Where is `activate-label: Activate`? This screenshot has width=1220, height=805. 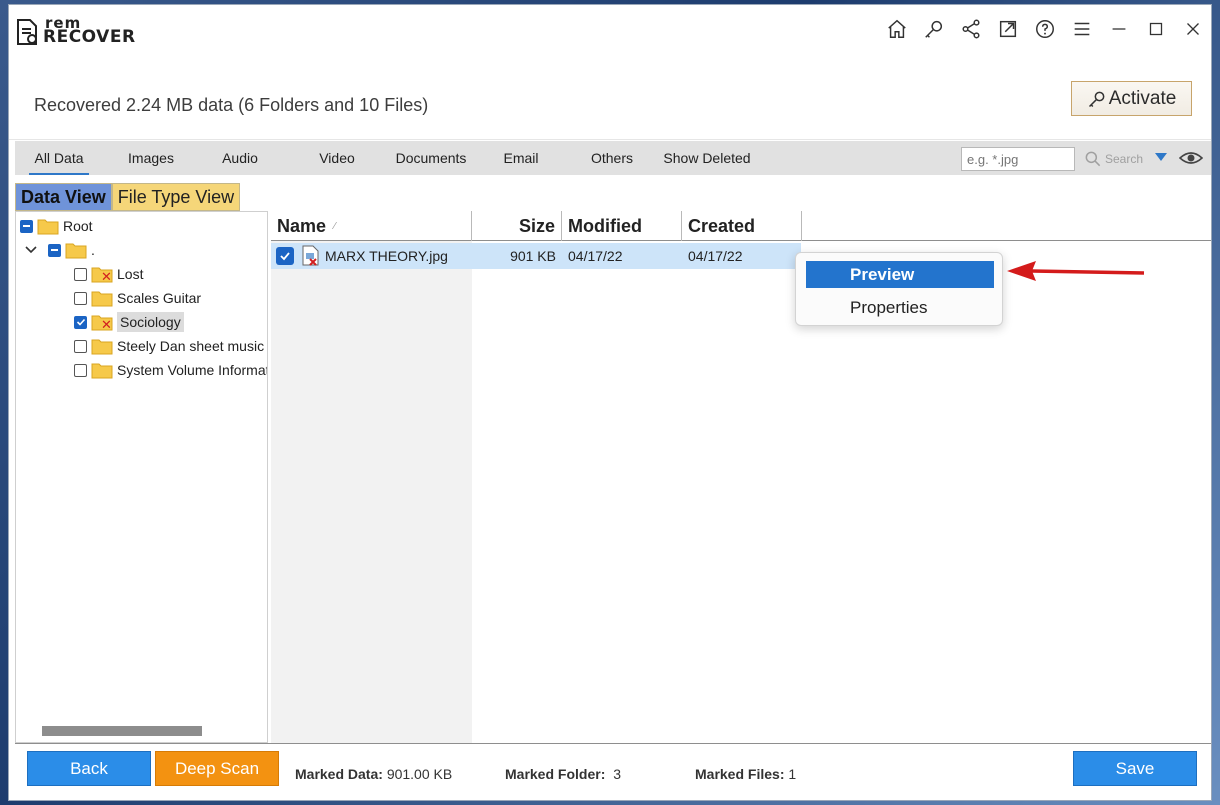
activate-label: Activate is located at coordinates (1142, 98).